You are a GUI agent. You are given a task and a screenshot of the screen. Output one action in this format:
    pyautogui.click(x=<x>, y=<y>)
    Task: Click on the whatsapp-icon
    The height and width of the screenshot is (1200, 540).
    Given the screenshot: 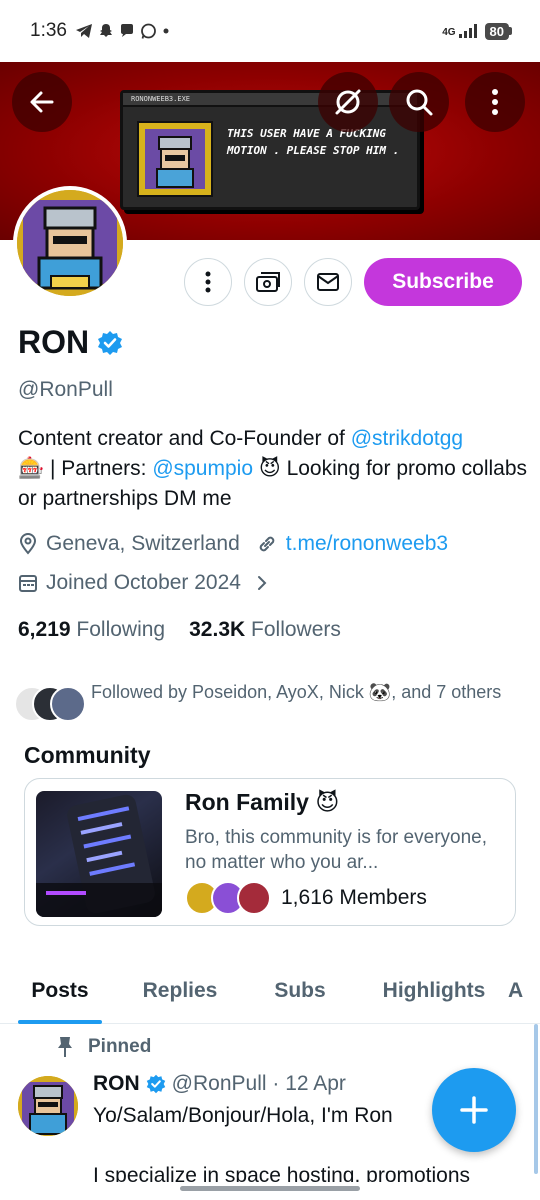 What is the action you would take?
    pyautogui.click(x=148, y=31)
    